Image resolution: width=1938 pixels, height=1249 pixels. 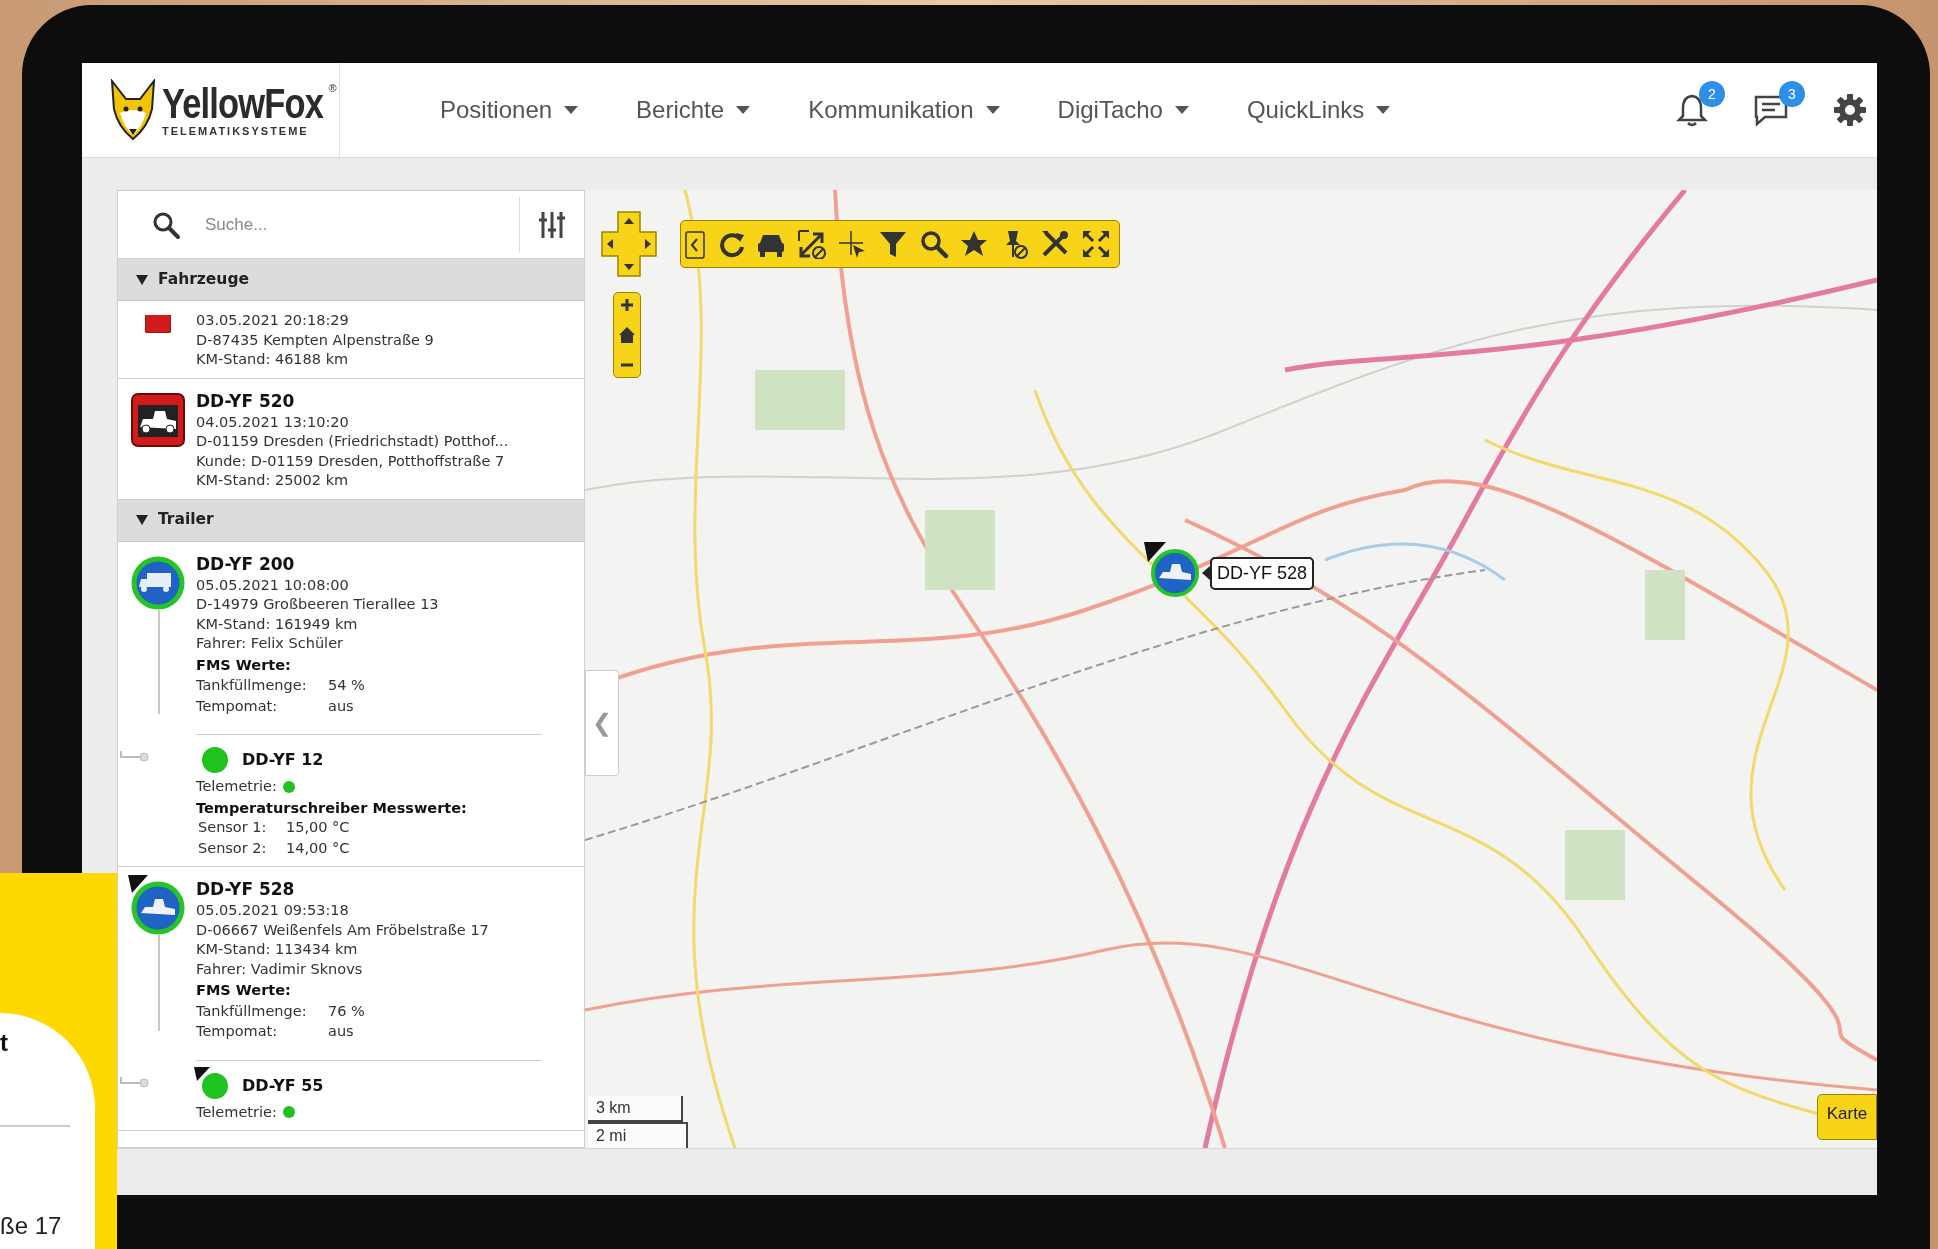 I want to click on vehicle-status-icon, so click(x=158, y=324).